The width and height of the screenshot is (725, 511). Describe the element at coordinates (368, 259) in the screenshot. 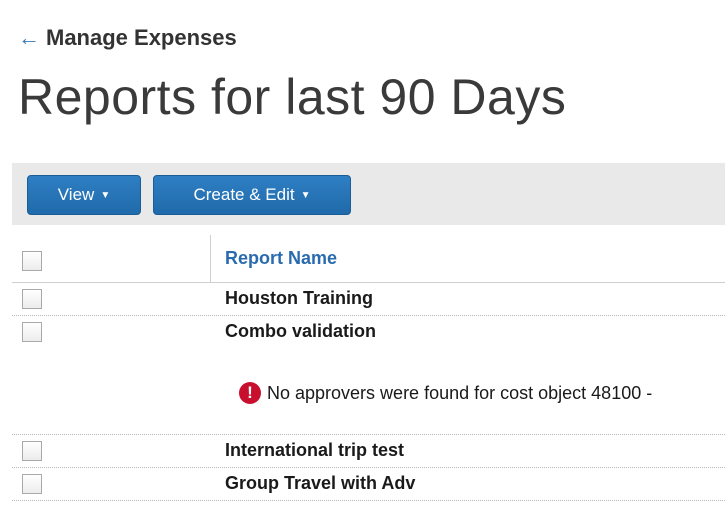

I see `table-header-row: Report Name` at that location.